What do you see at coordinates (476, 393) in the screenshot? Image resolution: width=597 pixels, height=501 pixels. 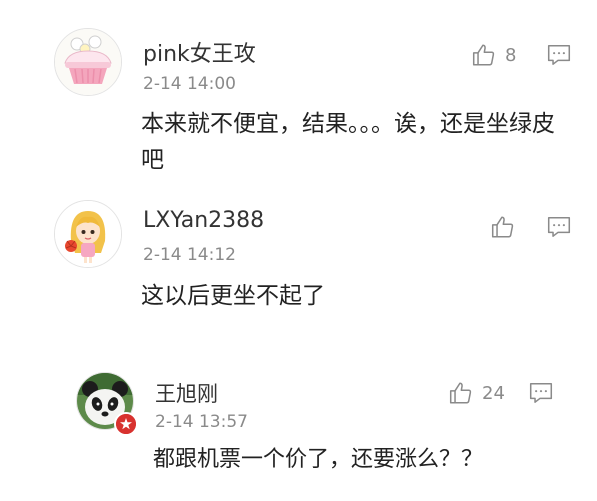 I see `like-button: 24` at bounding box center [476, 393].